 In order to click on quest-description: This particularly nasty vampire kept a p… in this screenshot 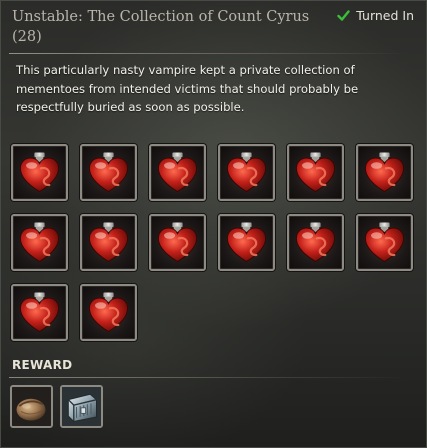, I will do `click(187, 88)`.